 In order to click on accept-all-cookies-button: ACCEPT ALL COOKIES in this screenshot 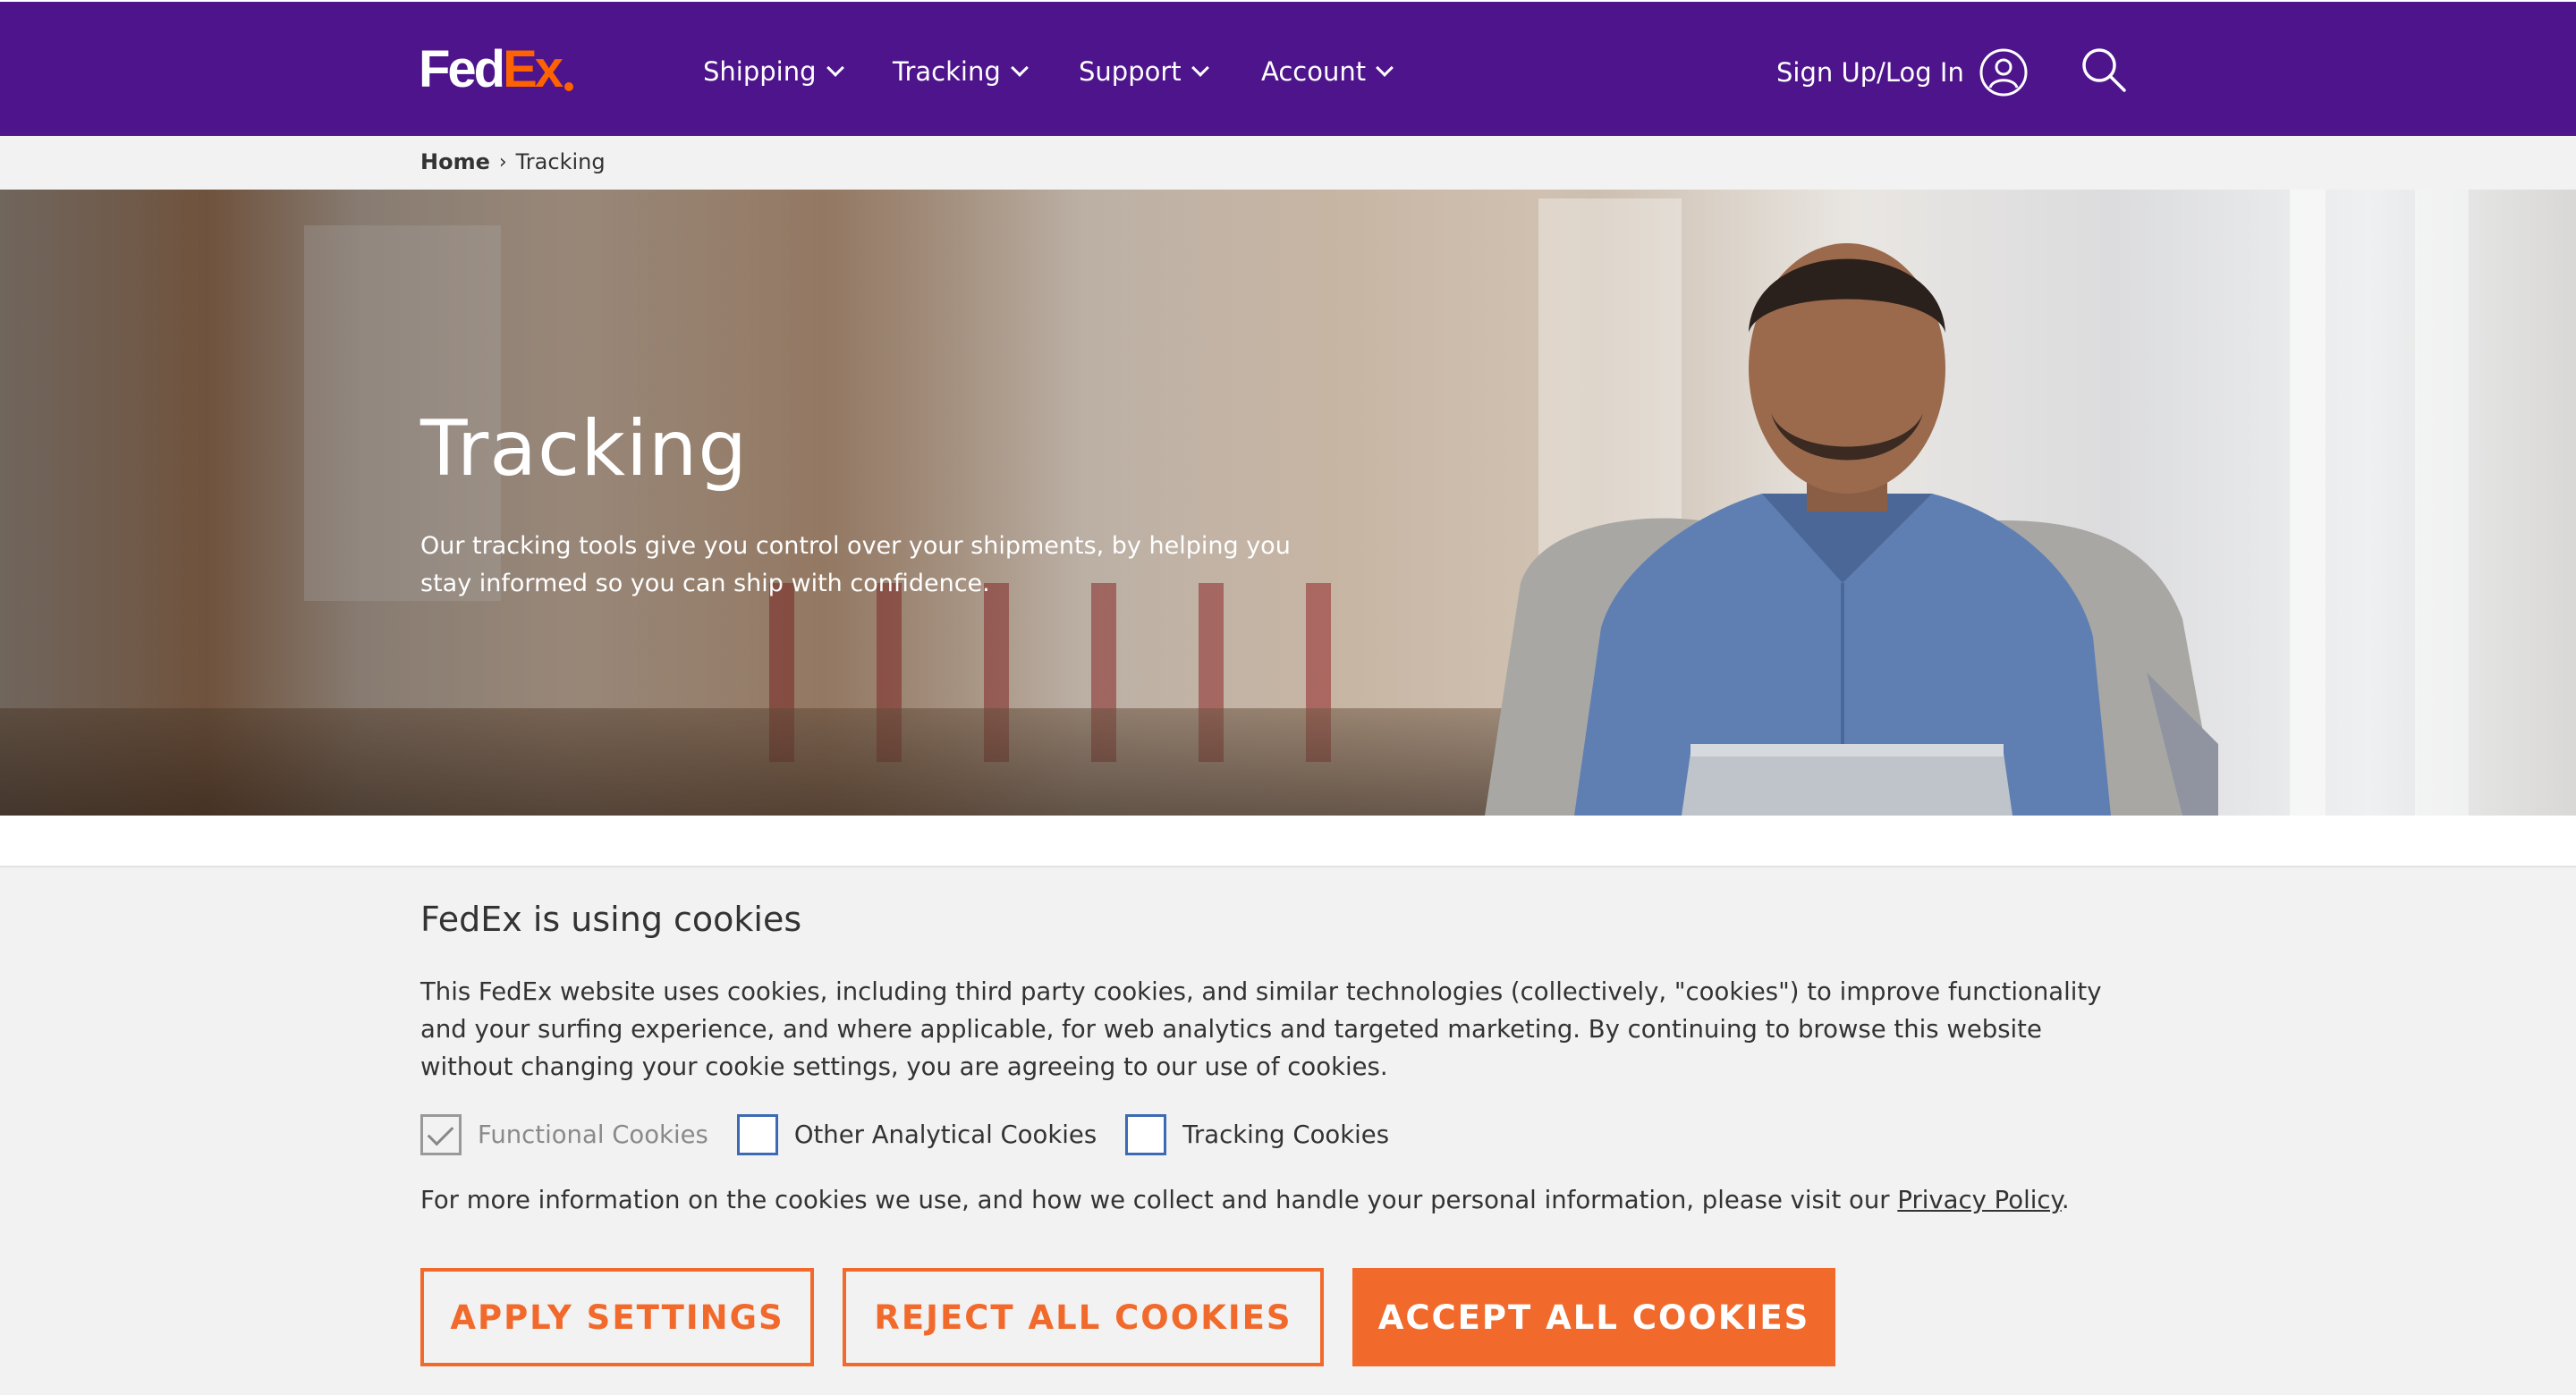, I will do `click(1593, 1317)`.